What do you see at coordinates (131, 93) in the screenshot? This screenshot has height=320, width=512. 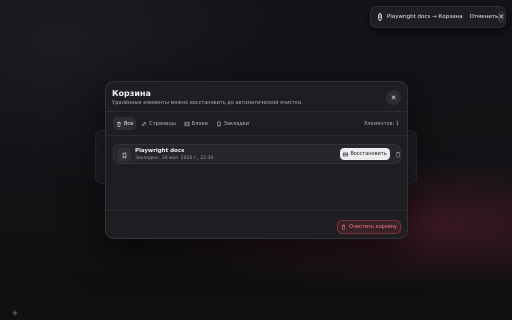 I see `dialog-title: Корзина` at bounding box center [131, 93].